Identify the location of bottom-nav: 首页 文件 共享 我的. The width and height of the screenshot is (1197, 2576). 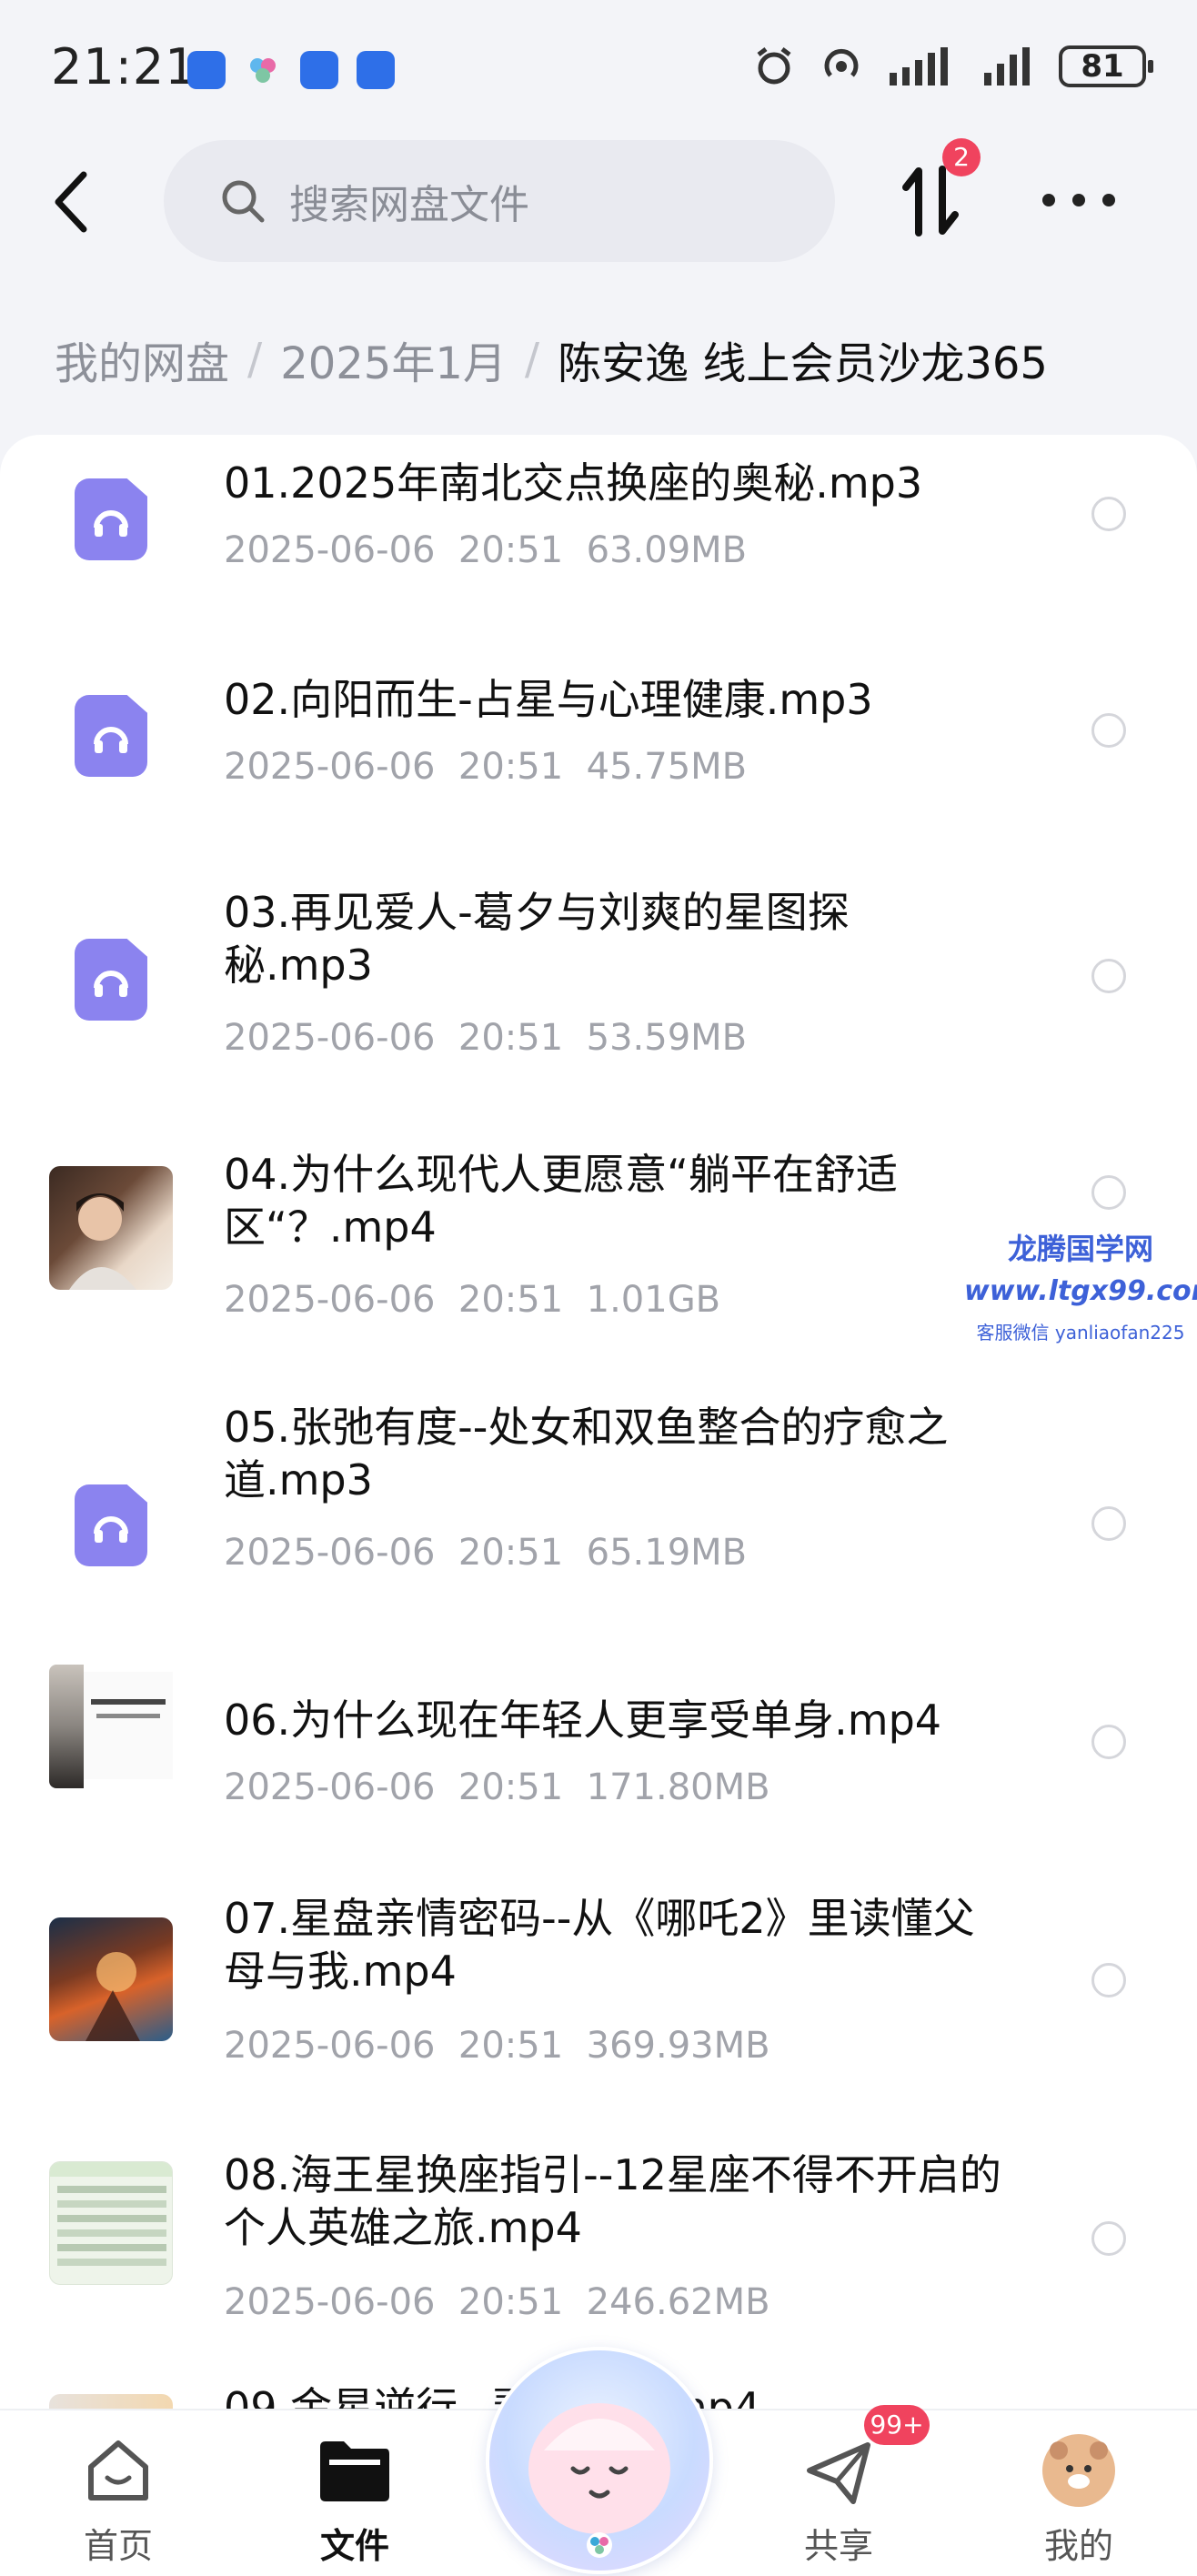
(598, 2461).